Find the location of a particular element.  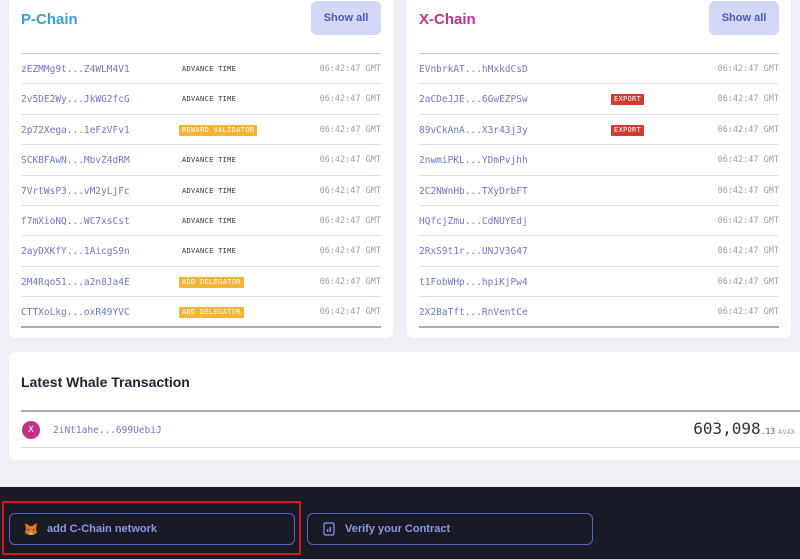

footer: add C-Chain network Verify your Contract is located at coordinates (400, 523).